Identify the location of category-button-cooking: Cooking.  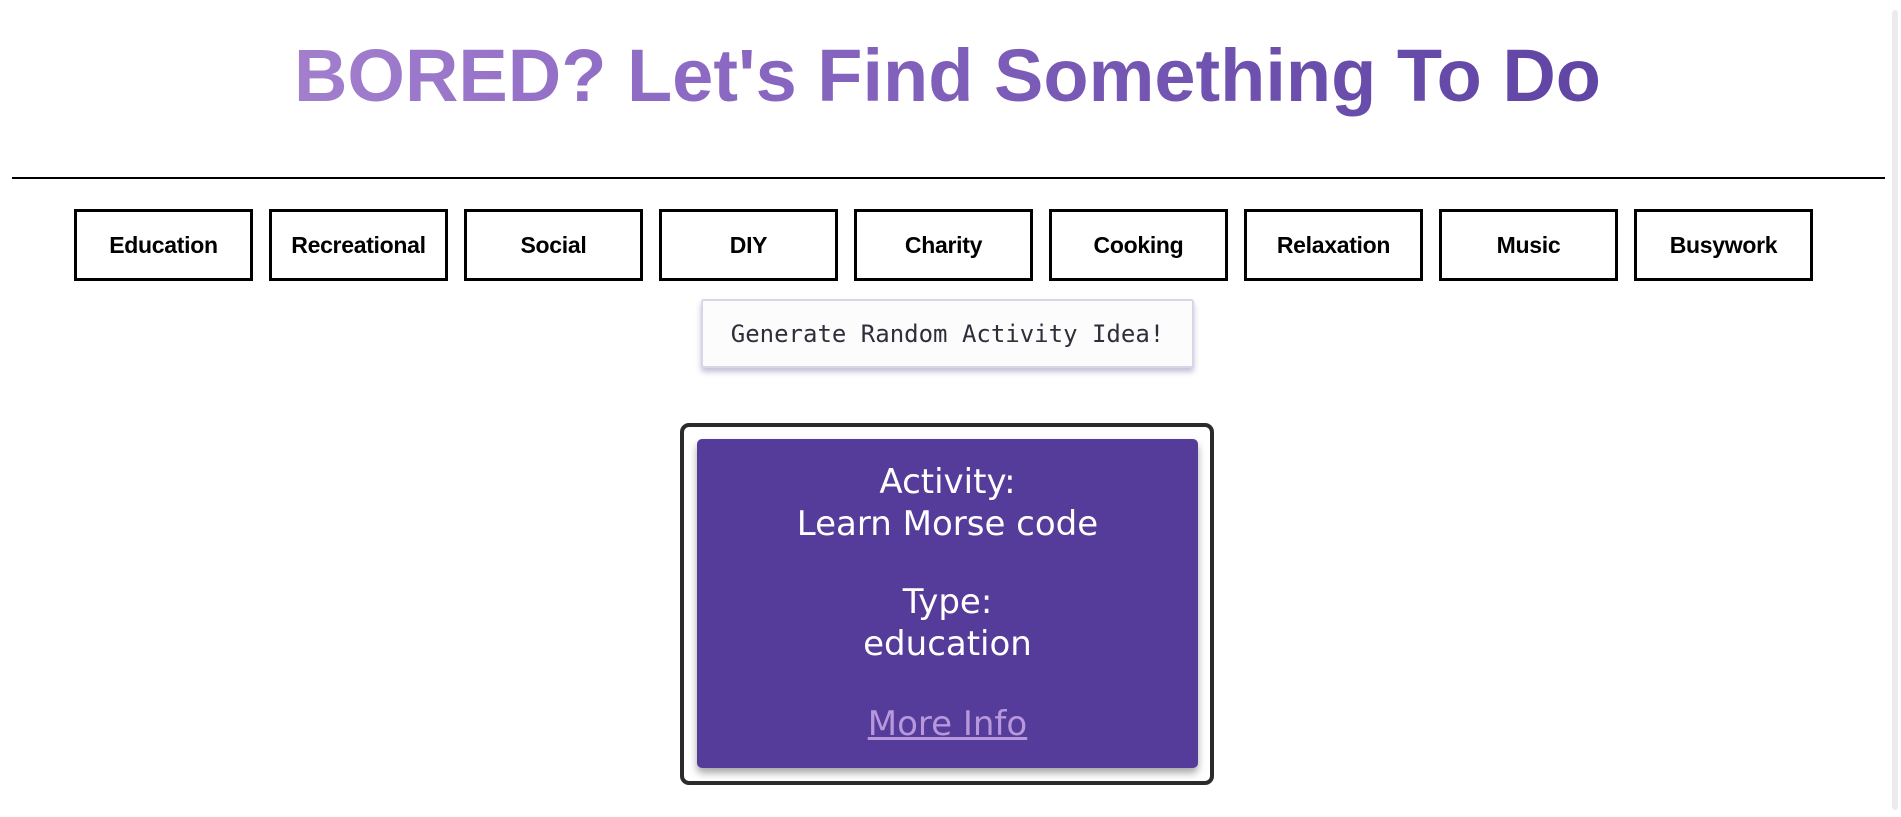
(1138, 245).